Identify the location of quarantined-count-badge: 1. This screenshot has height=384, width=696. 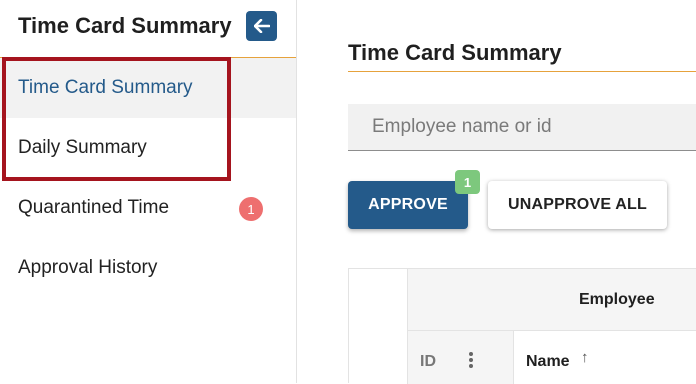
(251, 209).